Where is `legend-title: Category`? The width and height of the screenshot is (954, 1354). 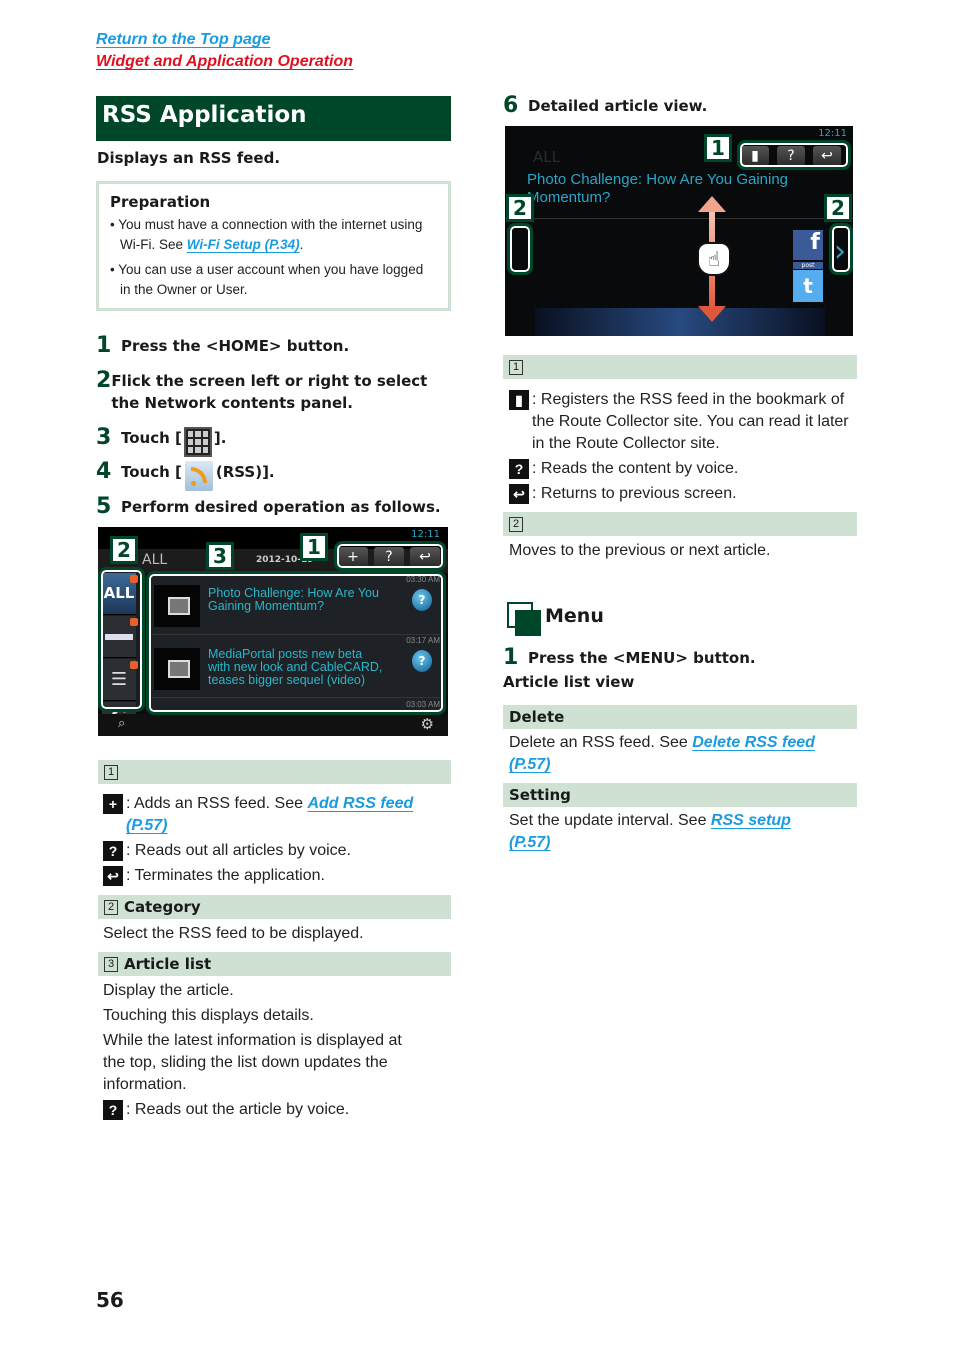
legend-title: Category is located at coordinates (162, 907).